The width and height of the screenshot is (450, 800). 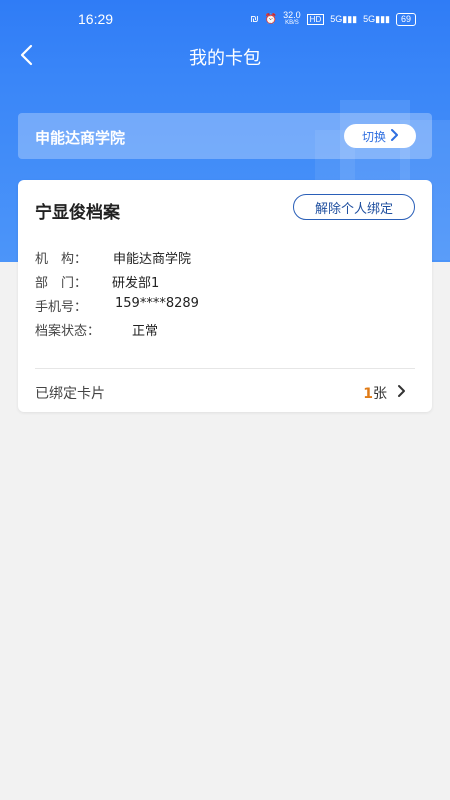 What do you see at coordinates (61, 283) in the screenshot?
I see `info-label: 部 门：` at bounding box center [61, 283].